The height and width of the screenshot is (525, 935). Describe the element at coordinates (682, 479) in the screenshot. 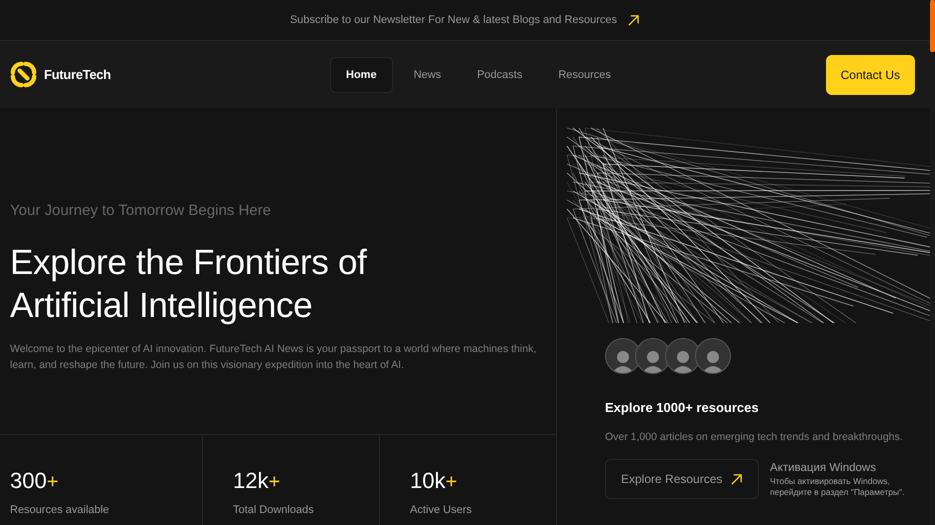

I see `explore-resources-button: Explore Resources` at that location.